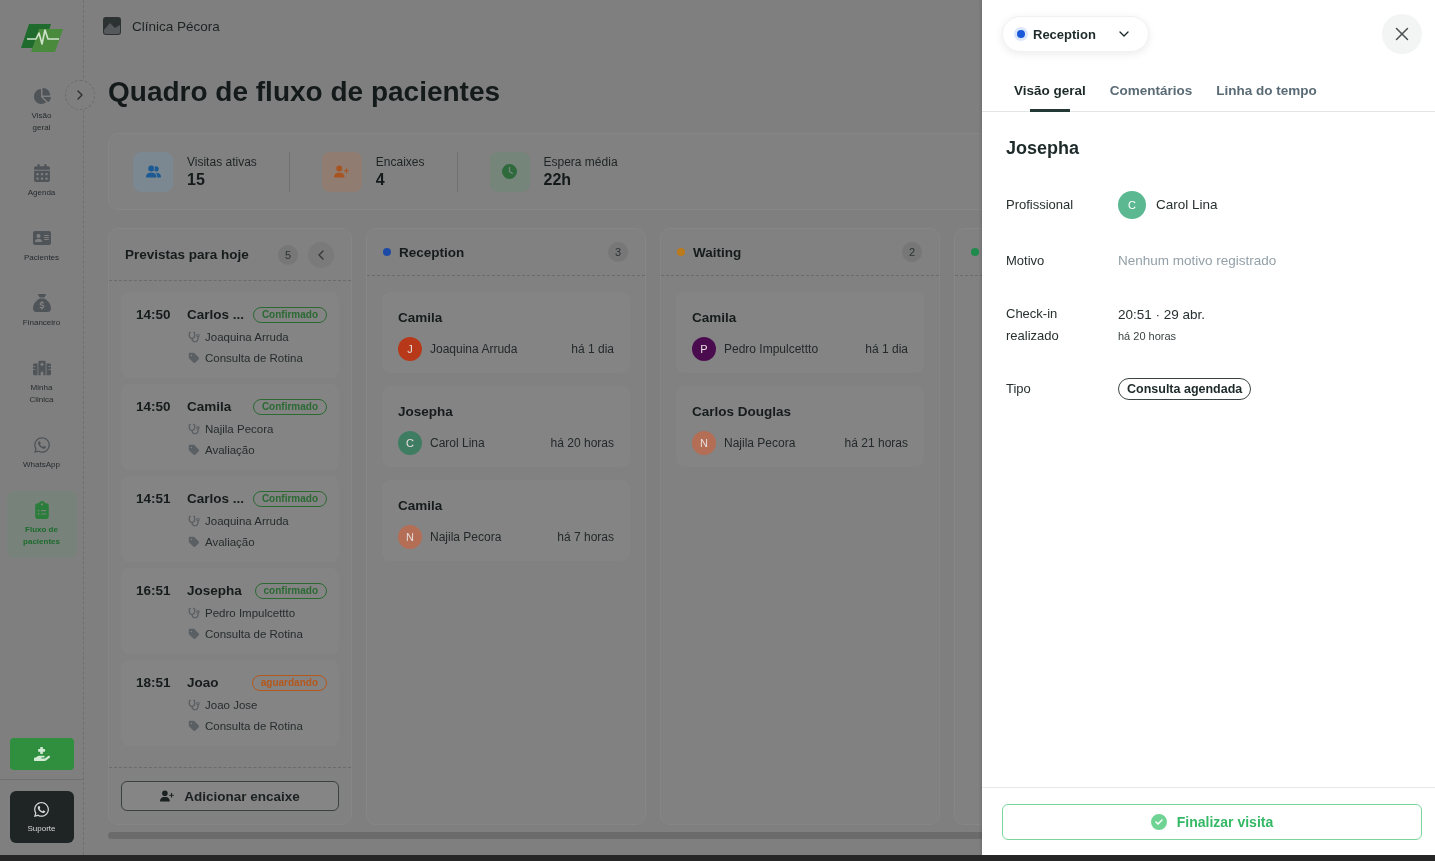 The height and width of the screenshot is (861, 1435). What do you see at coordinates (509, 171) in the screenshot?
I see `clock-icon` at bounding box center [509, 171].